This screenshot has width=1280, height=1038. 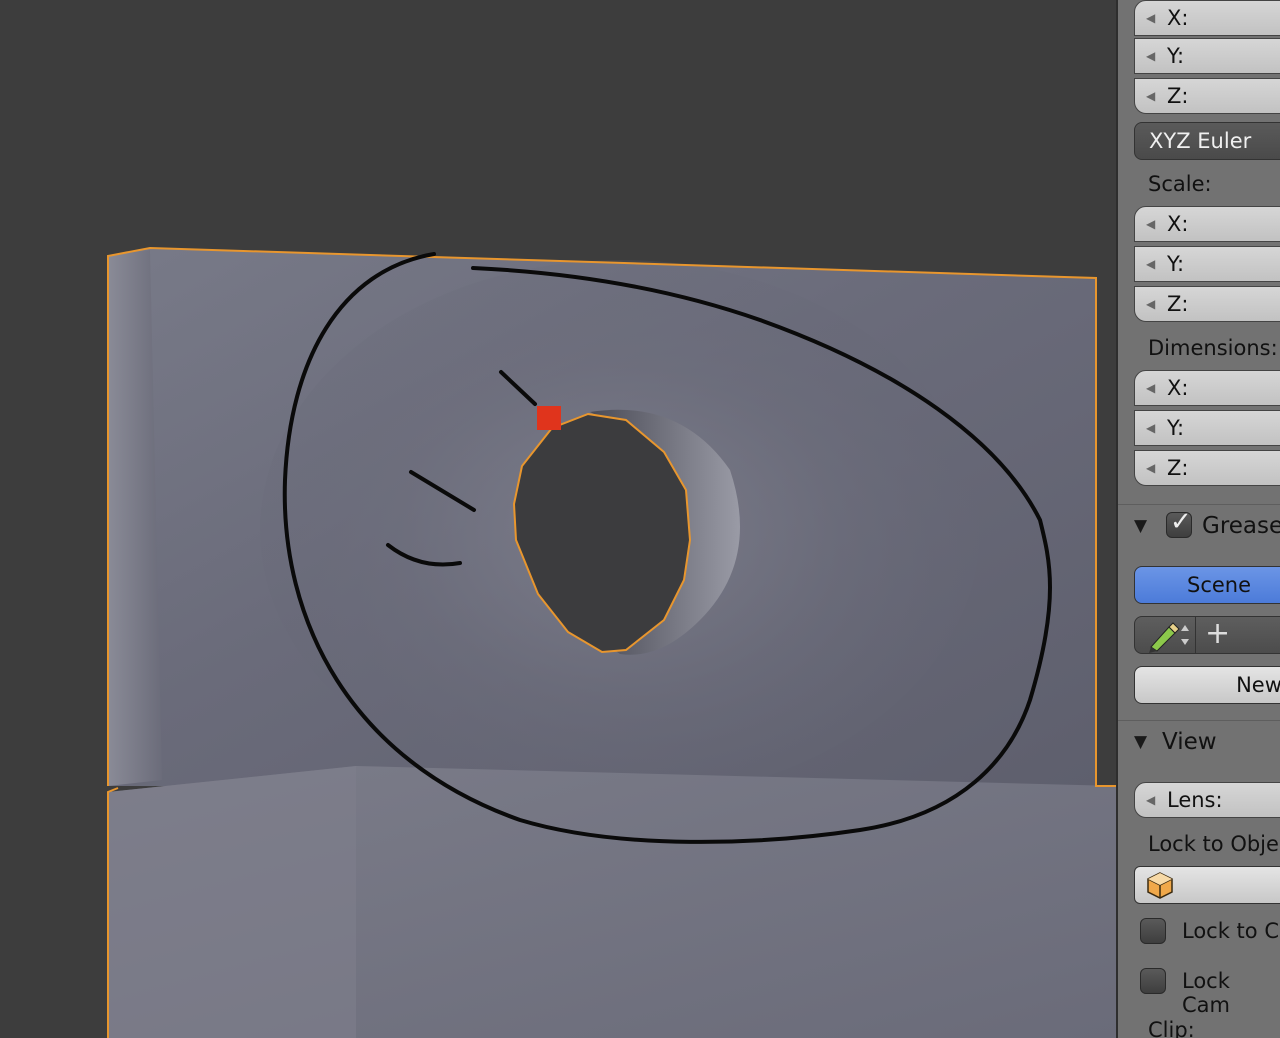 What do you see at coordinates (1207, 585) in the screenshot?
I see `scene-button: Scene` at bounding box center [1207, 585].